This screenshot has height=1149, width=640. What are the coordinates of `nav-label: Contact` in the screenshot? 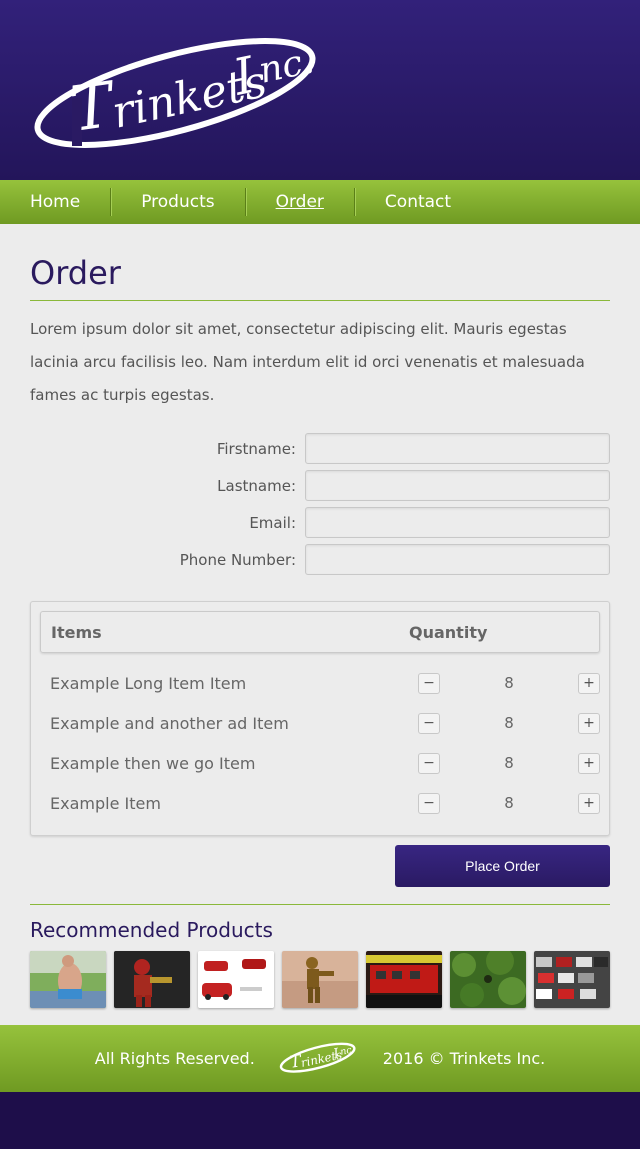 It's located at (418, 202).